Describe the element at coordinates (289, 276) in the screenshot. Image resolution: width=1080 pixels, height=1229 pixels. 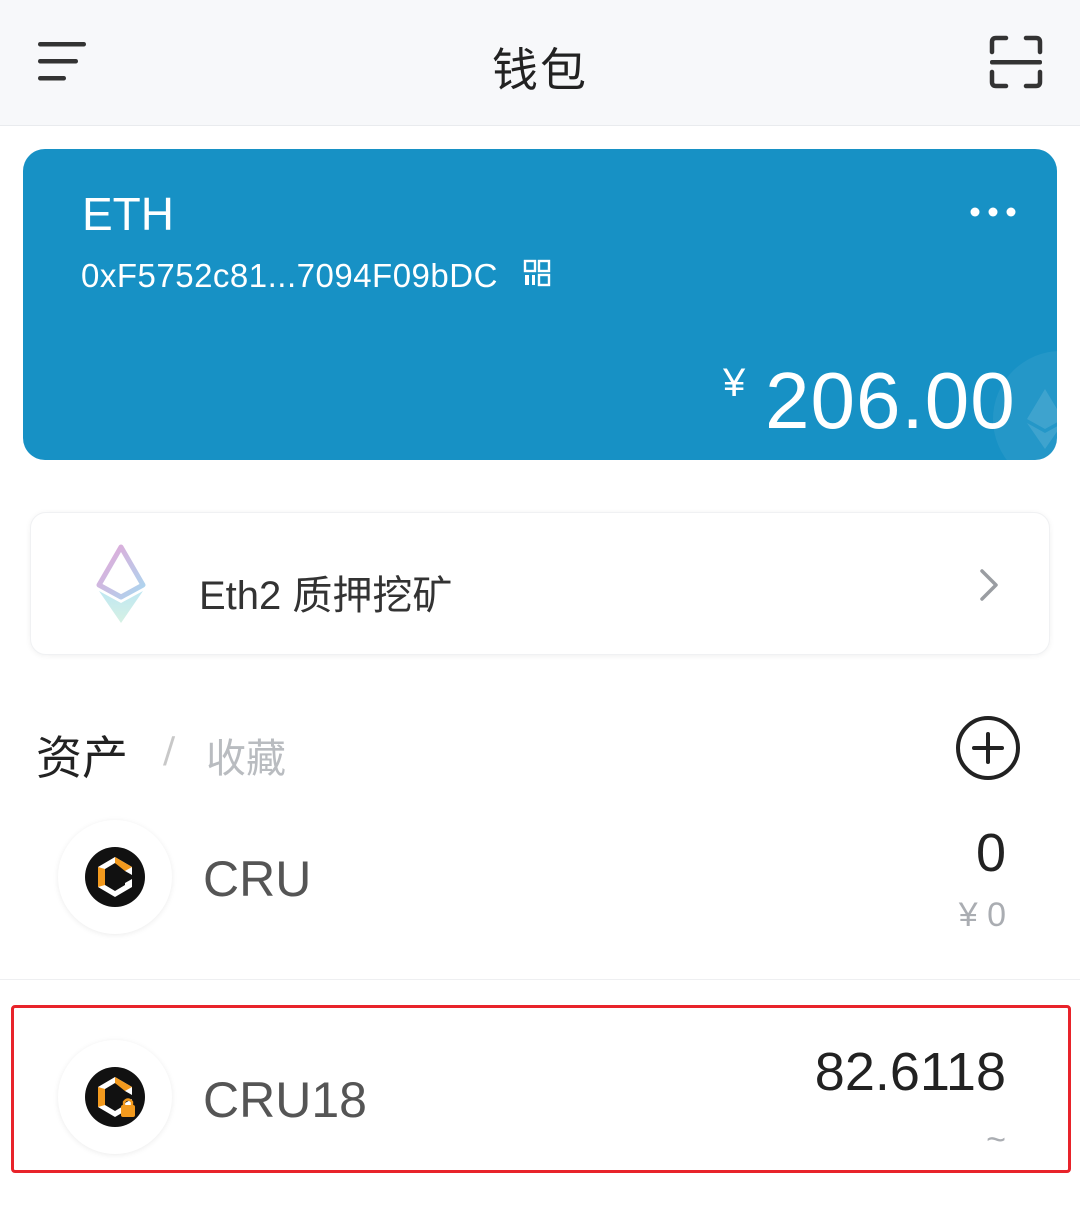
I see `wallet-address: 0xF5752c81...7094F09bDC` at that location.